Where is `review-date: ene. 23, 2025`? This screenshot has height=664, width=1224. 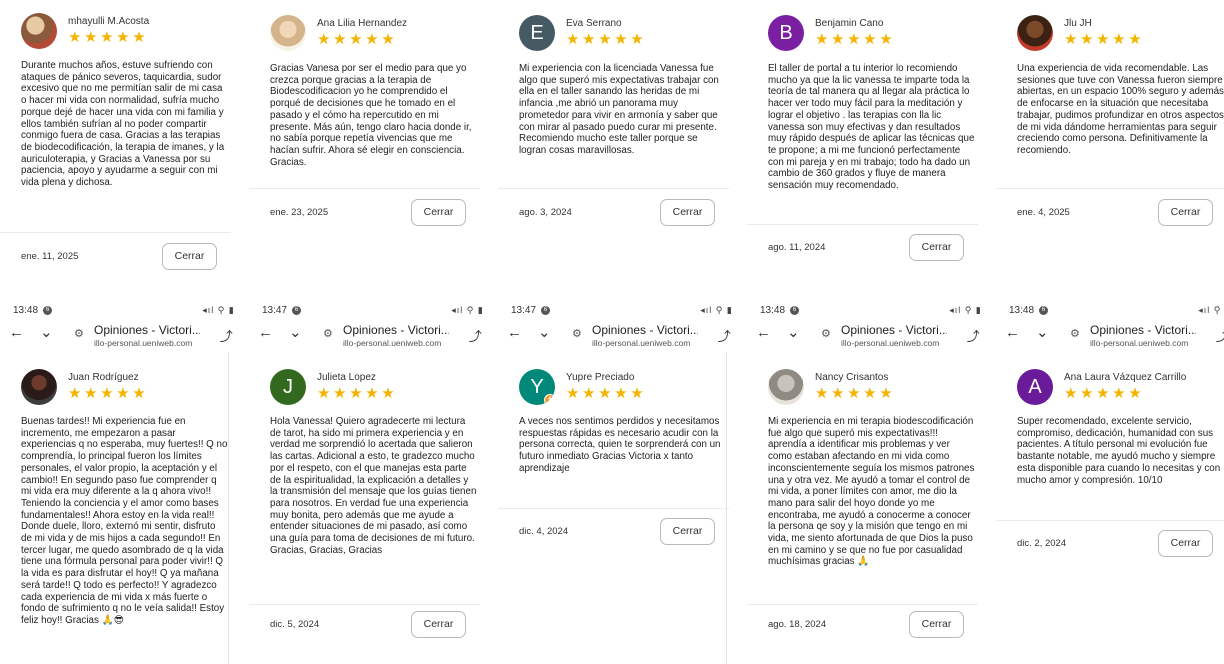 review-date: ene. 23, 2025 is located at coordinates (299, 212).